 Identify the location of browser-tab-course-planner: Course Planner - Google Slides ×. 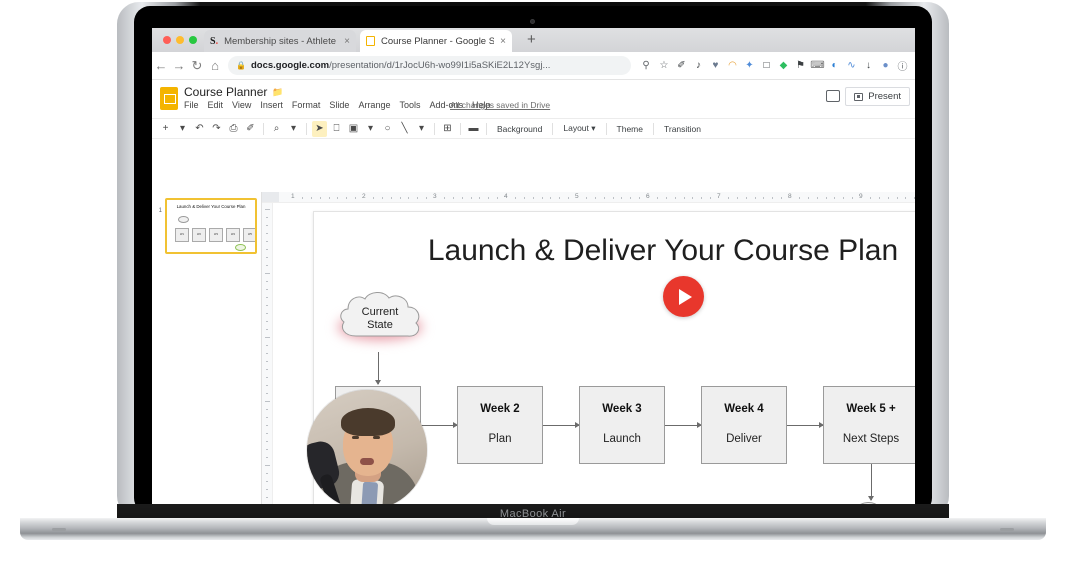
(436, 41).